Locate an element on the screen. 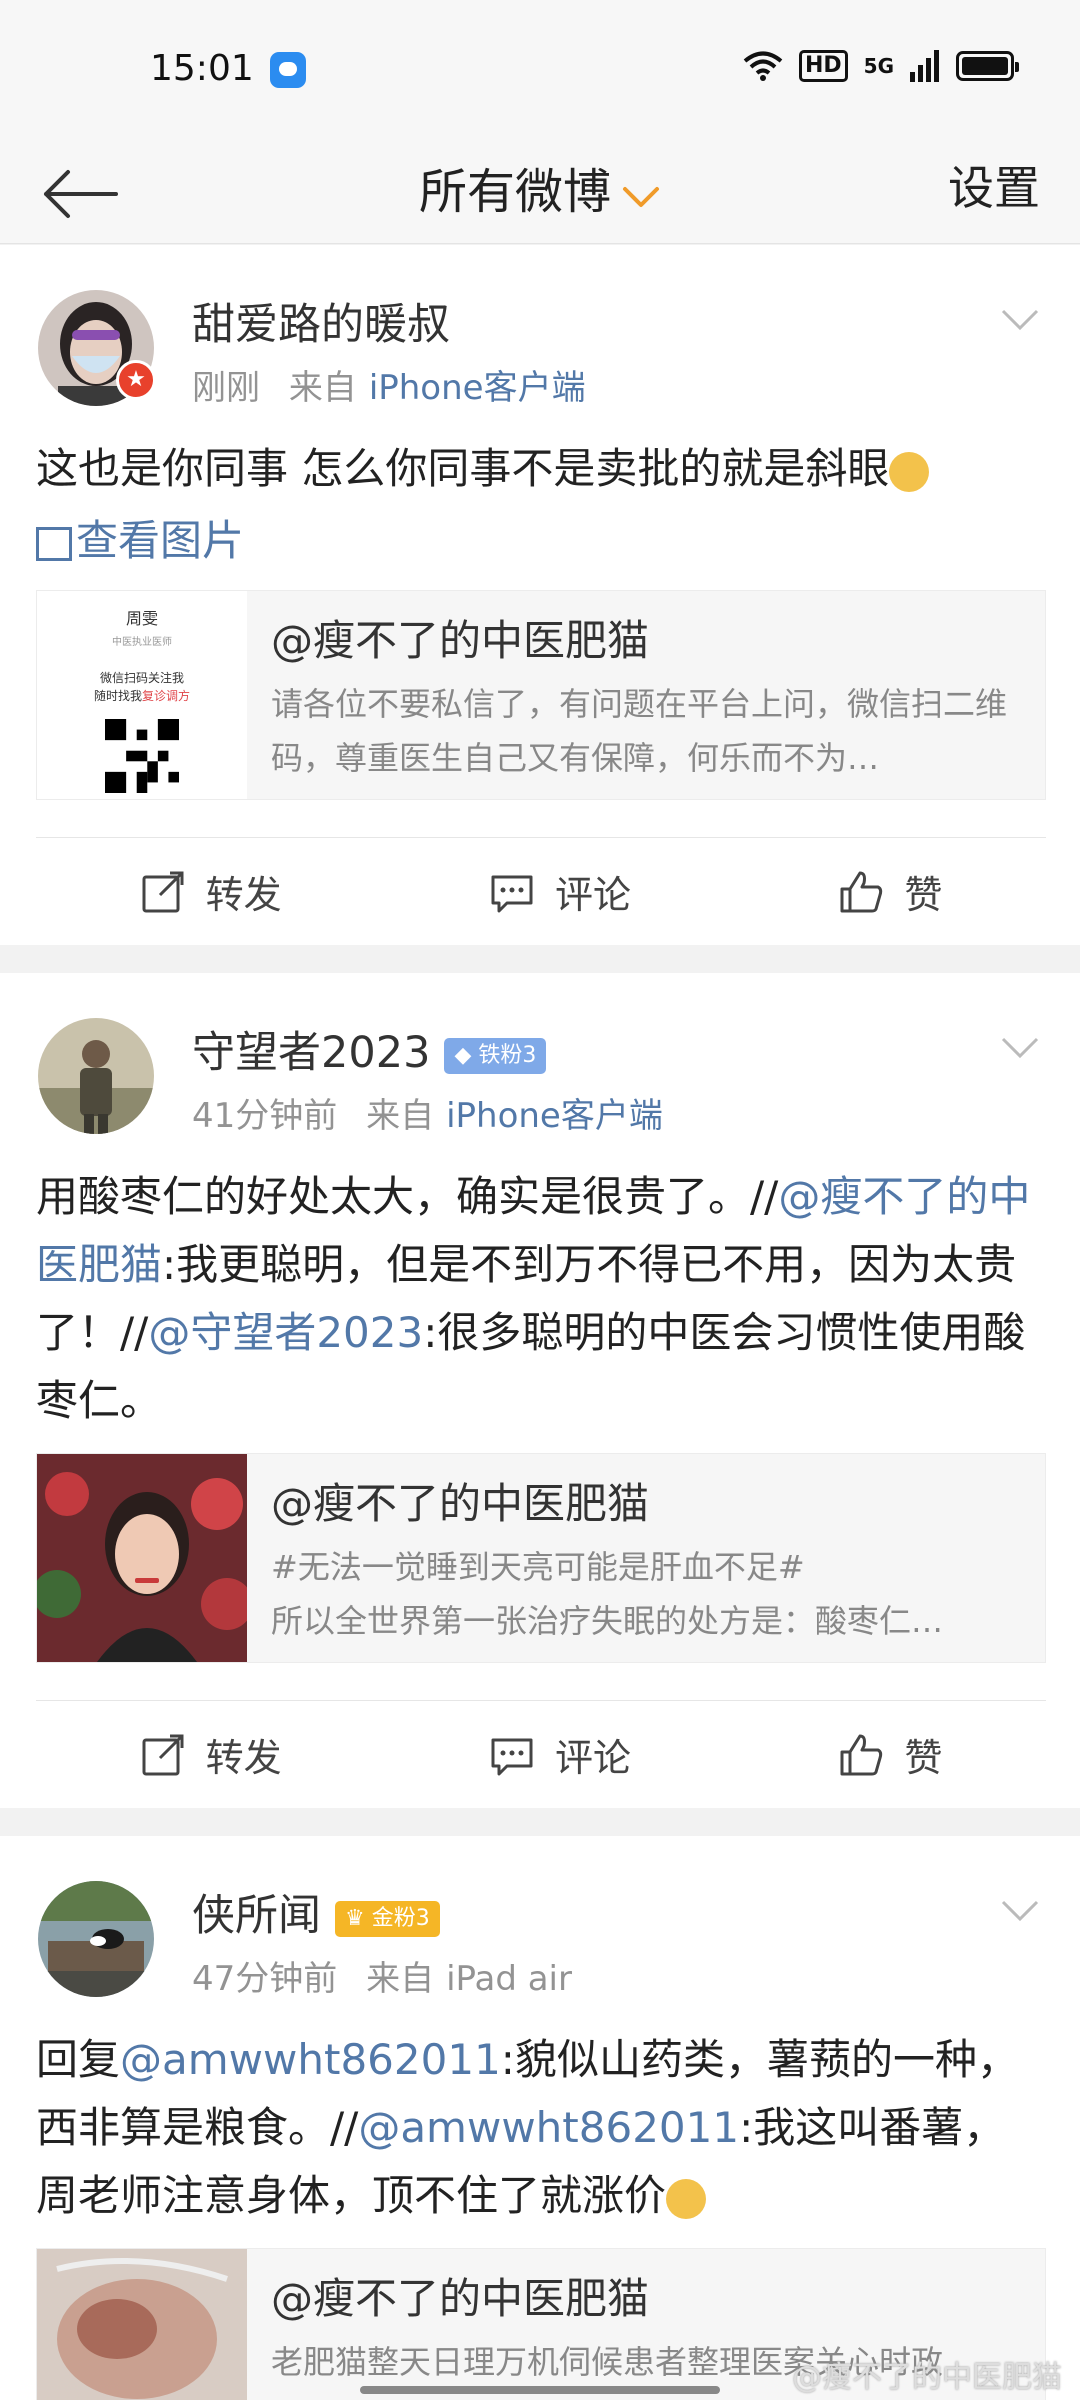  nav-title: 所有微博 is located at coordinates (514, 192).